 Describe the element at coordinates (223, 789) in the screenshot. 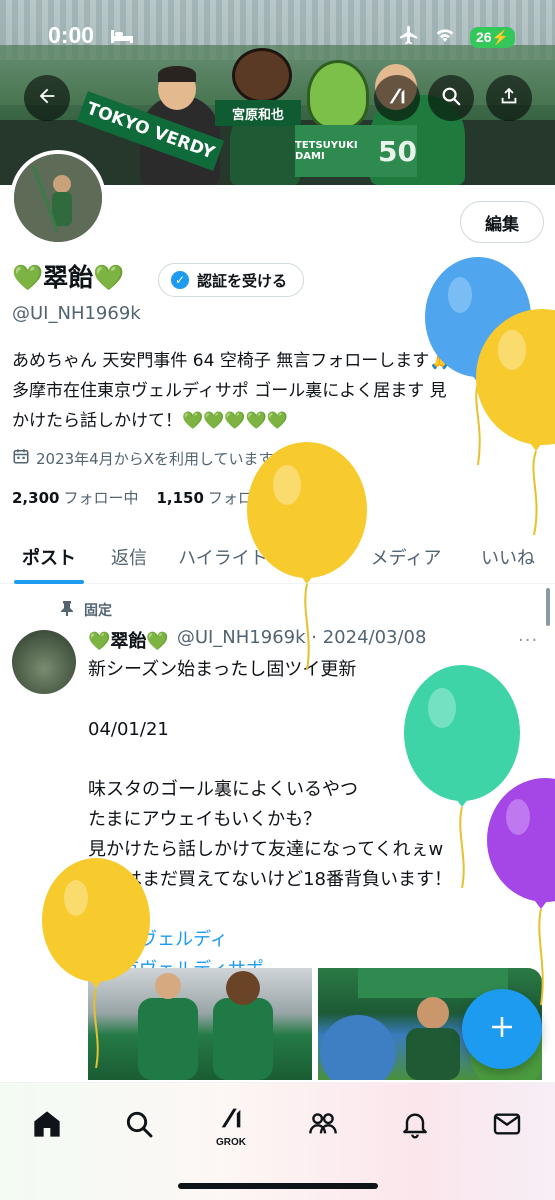

I see `post-line: 味スタのゴール裏によくいるやつ` at that location.